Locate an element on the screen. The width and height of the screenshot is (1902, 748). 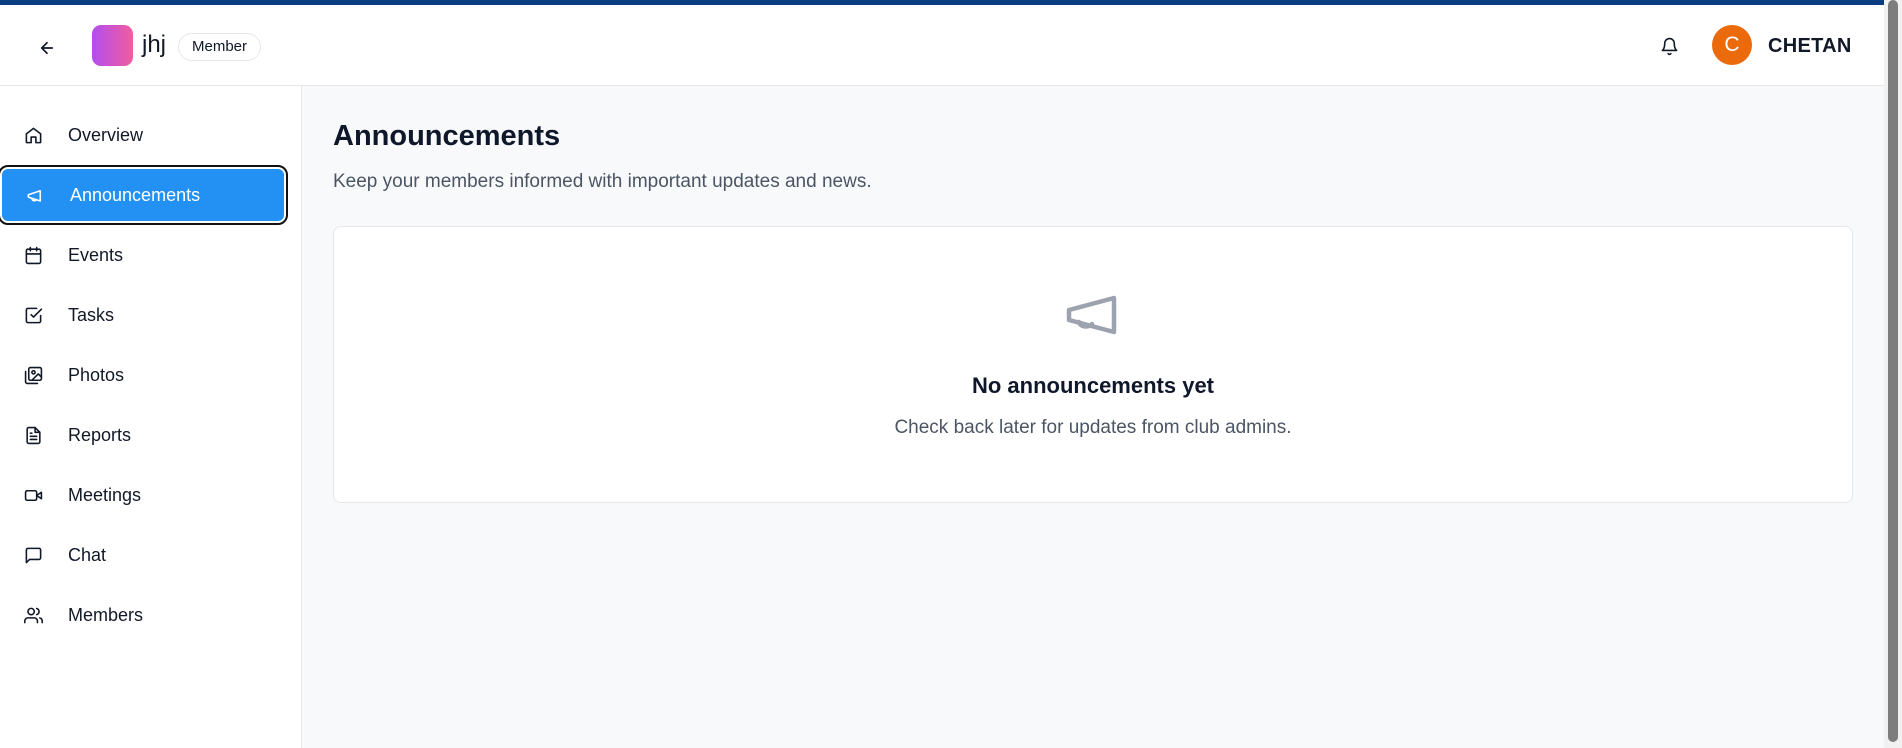
checkbox-icon is located at coordinates (33, 315).